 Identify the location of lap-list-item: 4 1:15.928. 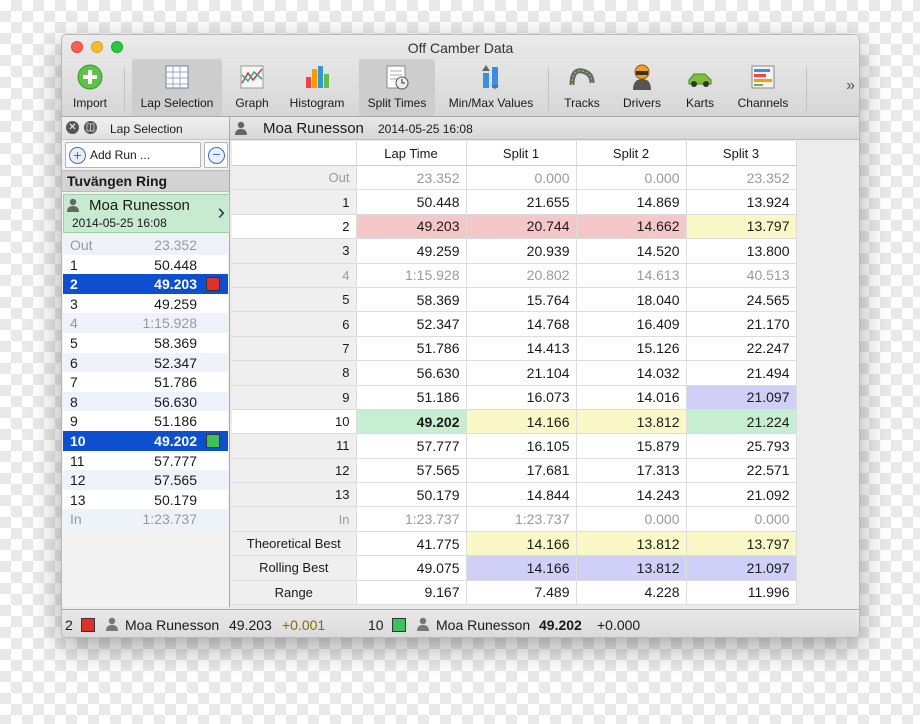
(145, 323).